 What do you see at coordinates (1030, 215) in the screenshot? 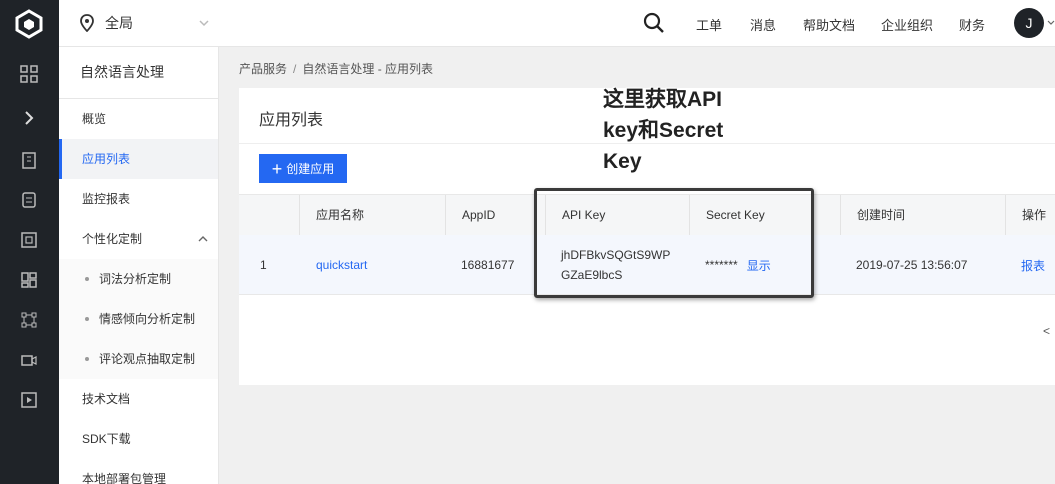
I see `col-ops: 操作` at bounding box center [1030, 215].